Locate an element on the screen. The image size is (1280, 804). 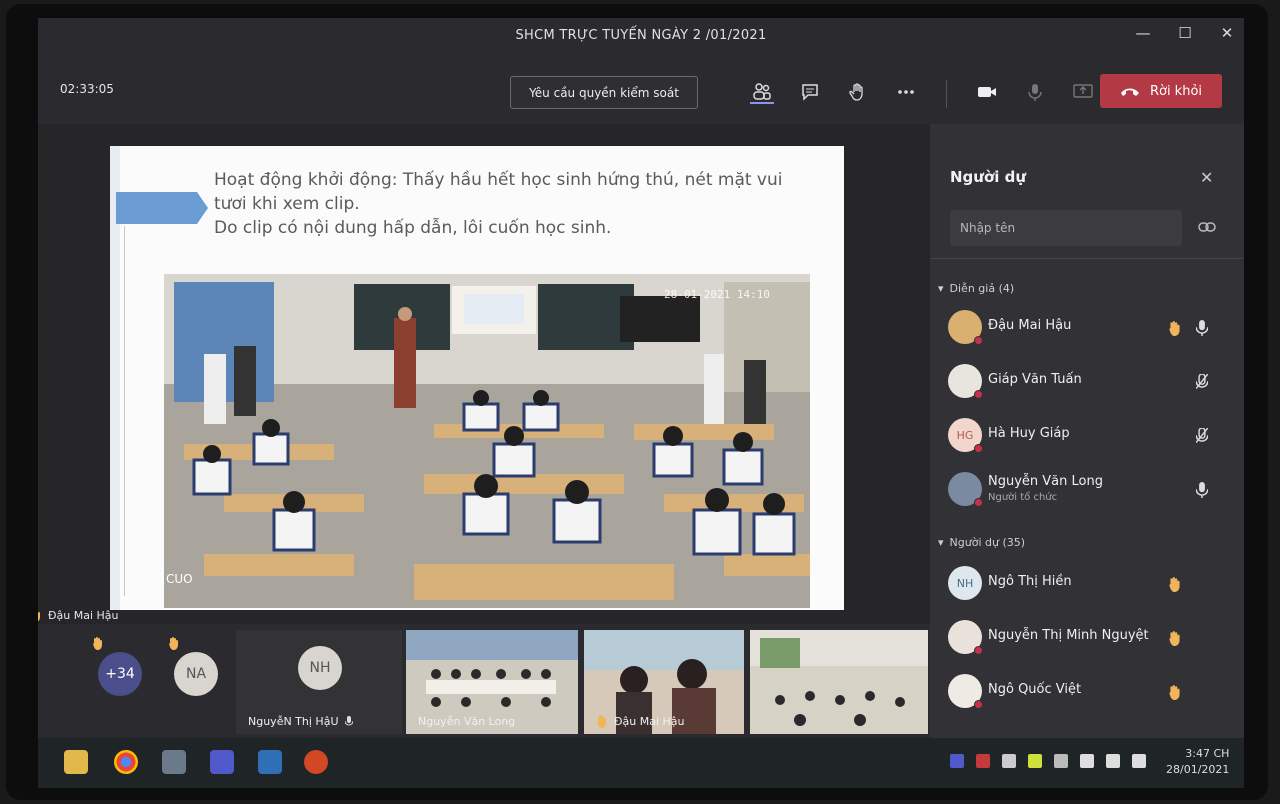
volume-icon is located at coordinates (1139, 761).